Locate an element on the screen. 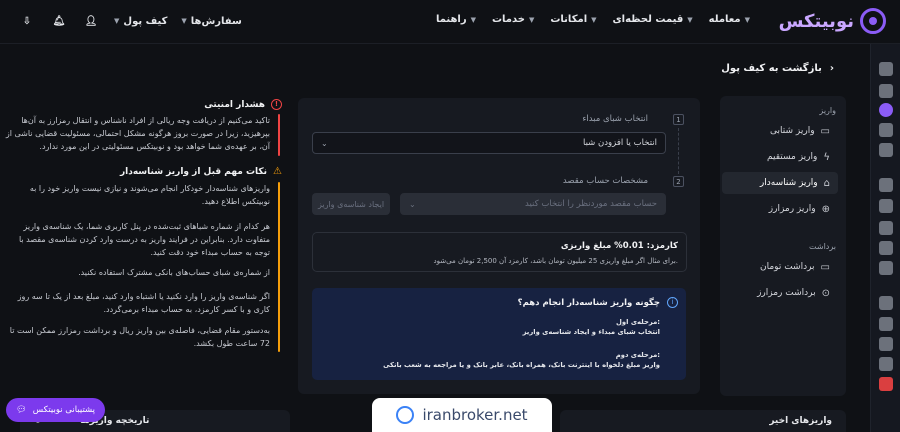 The image size is (900, 432). wallet-label: کیف پول is located at coordinates (145, 21).